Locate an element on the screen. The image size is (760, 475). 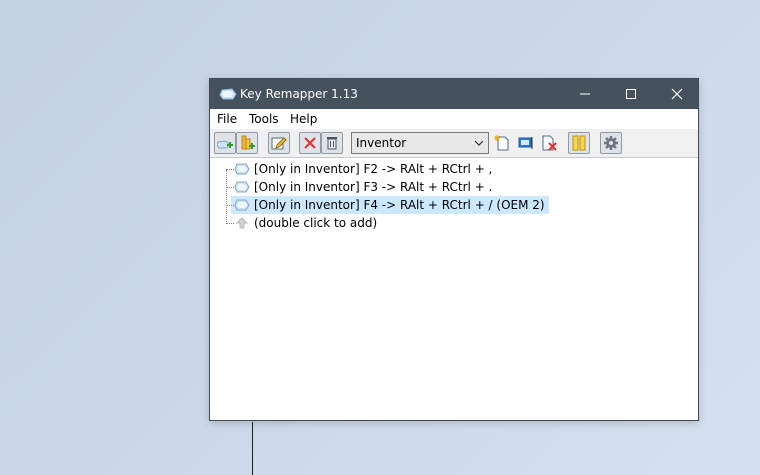
menu-file: File is located at coordinates (227, 119).